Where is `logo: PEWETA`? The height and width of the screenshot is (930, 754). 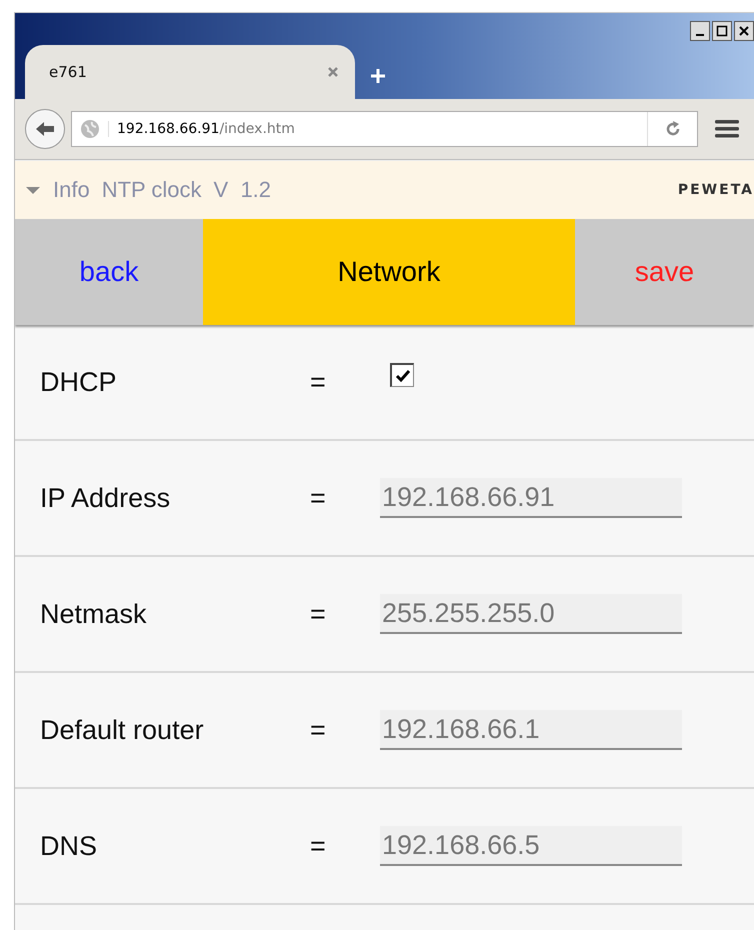 logo: PEWETA is located at coordinates (716, 190).